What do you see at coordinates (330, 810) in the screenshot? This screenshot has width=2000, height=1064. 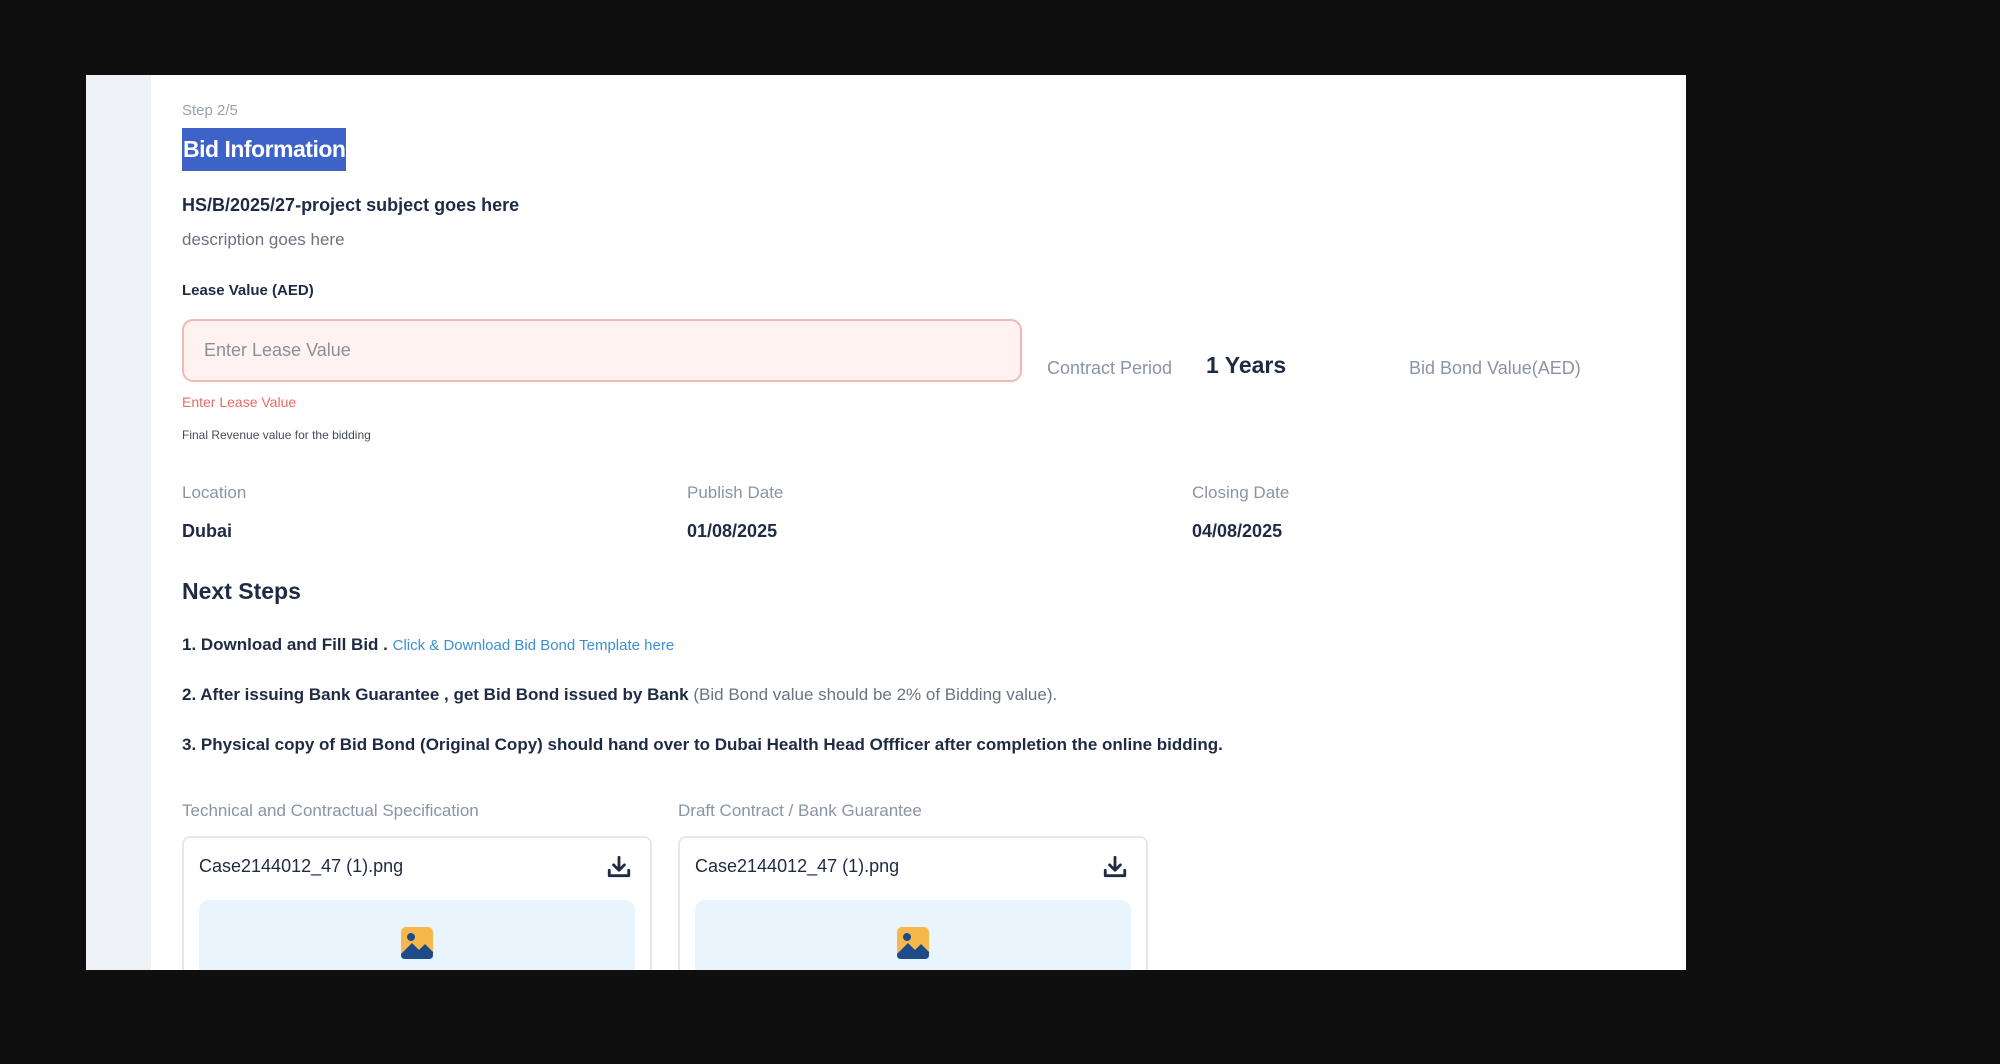 I see `technical-spec-heading: Technical and Contractual Specification` at bounding box center [330, 810].